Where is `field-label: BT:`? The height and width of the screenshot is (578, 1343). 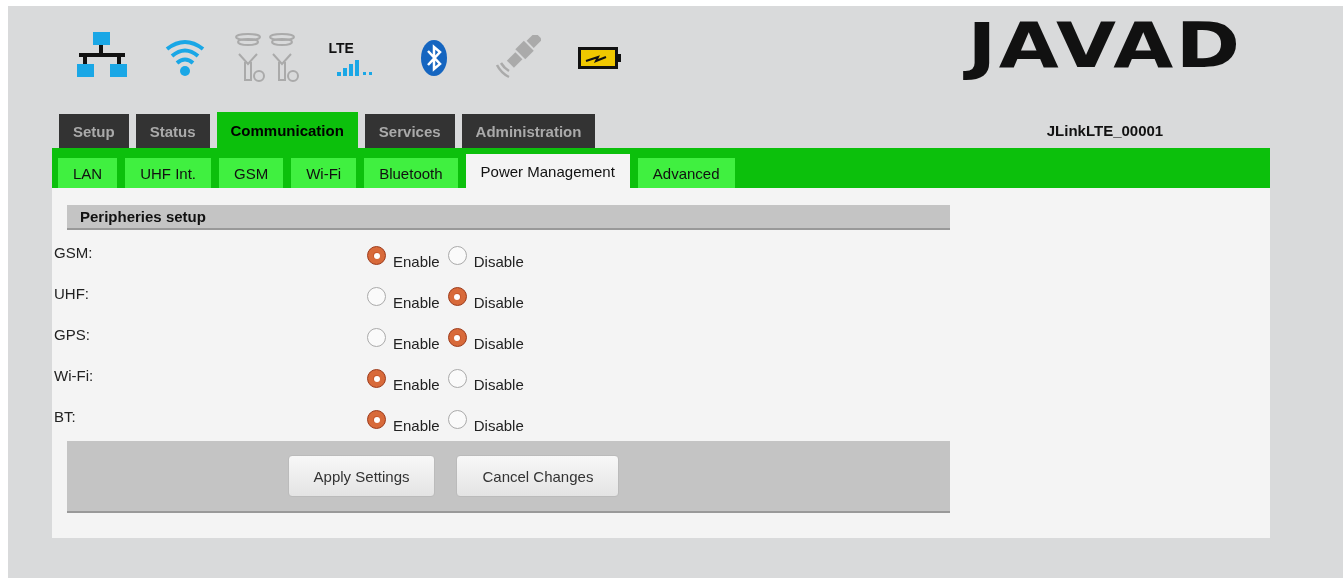 field-label: BT: is located at coordinates (65, 417).